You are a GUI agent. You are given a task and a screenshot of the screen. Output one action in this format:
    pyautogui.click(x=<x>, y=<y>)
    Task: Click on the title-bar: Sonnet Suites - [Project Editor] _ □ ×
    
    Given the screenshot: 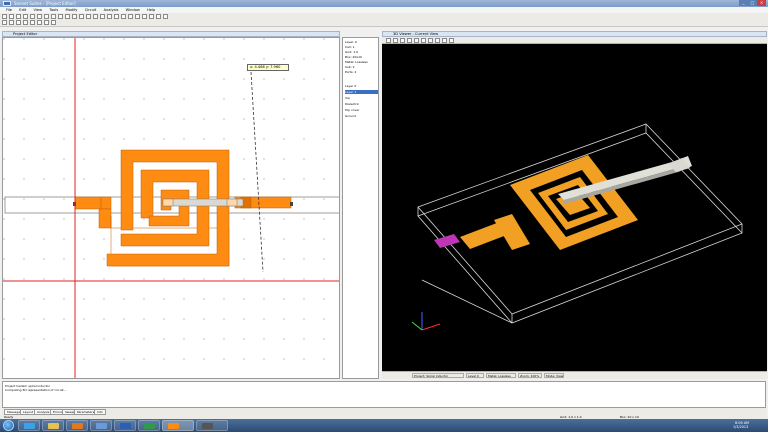 What is the action you would take?
    pyautogui.click(x=384, y=3)
    